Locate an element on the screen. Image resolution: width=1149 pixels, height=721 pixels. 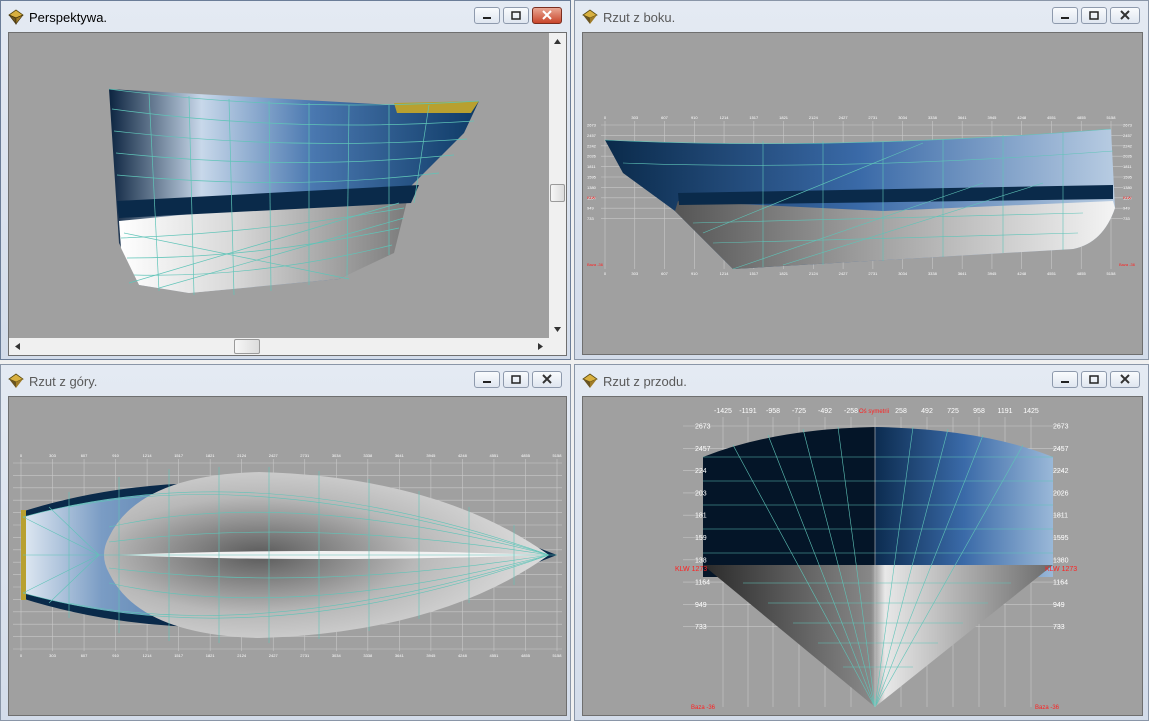
window-title: Rzut z boku. is located at coordinates (639, 17).